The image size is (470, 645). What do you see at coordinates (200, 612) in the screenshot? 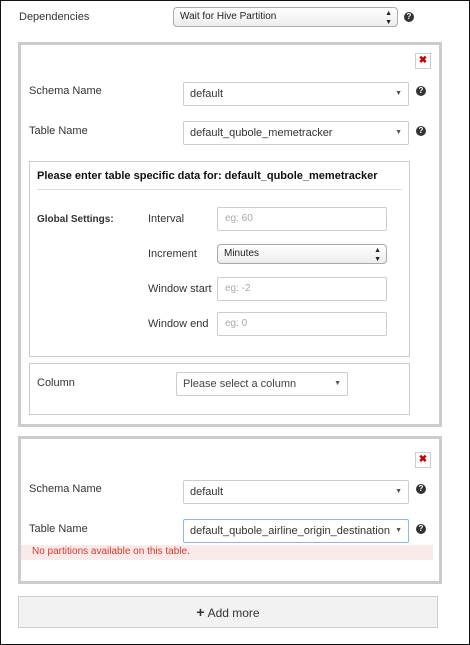
I see `plus-icon: +` at bounding box center [200, 612].